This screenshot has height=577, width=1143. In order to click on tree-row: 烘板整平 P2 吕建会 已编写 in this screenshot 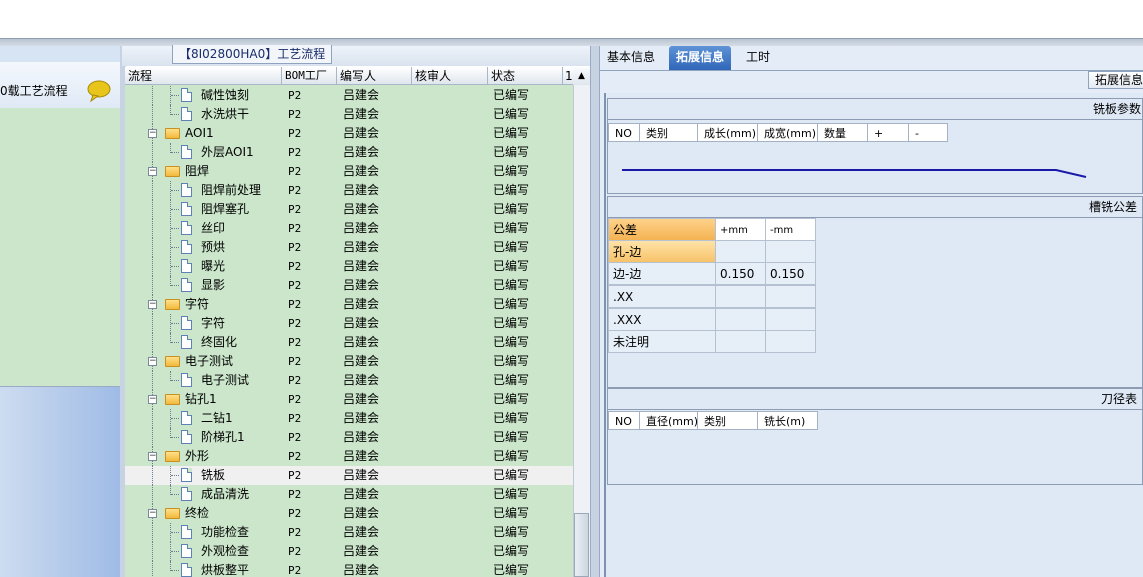, I will do `click(349, 569)`.